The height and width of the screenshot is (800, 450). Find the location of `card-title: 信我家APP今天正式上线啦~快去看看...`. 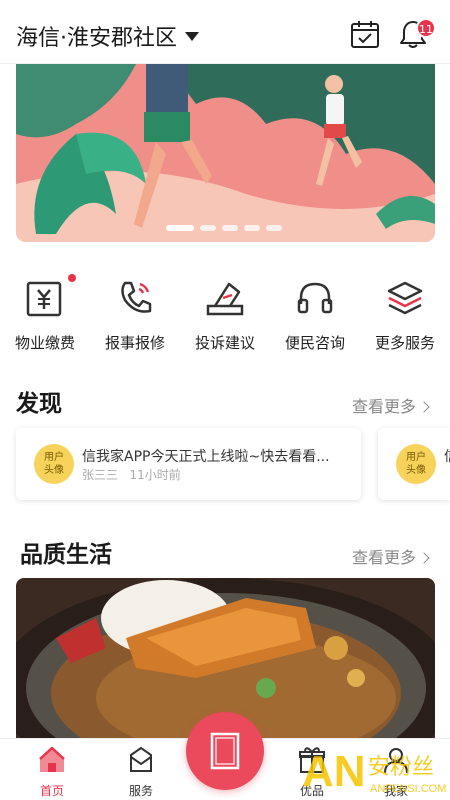

card-title: 信我家APP今天正式上线啦~快去看看... is located at coordinates (206, 457).